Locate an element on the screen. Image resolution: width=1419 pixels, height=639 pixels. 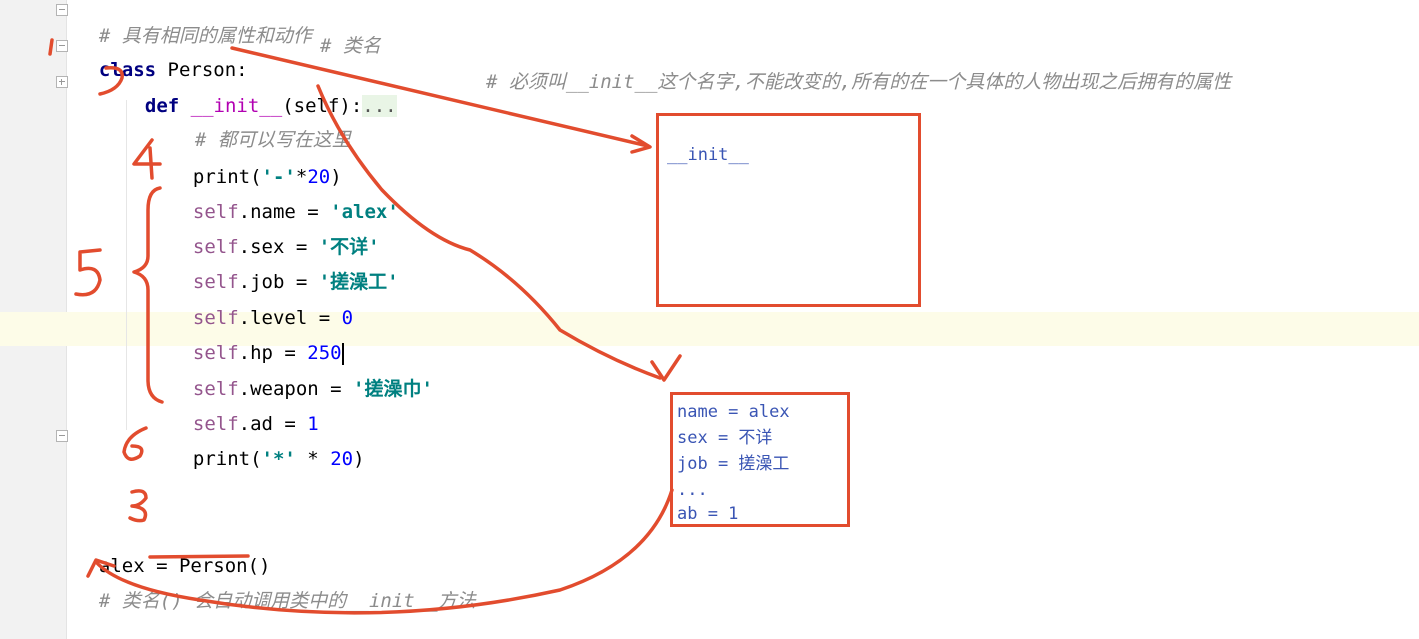
step-3-mark is located at coordinates (138, 506).